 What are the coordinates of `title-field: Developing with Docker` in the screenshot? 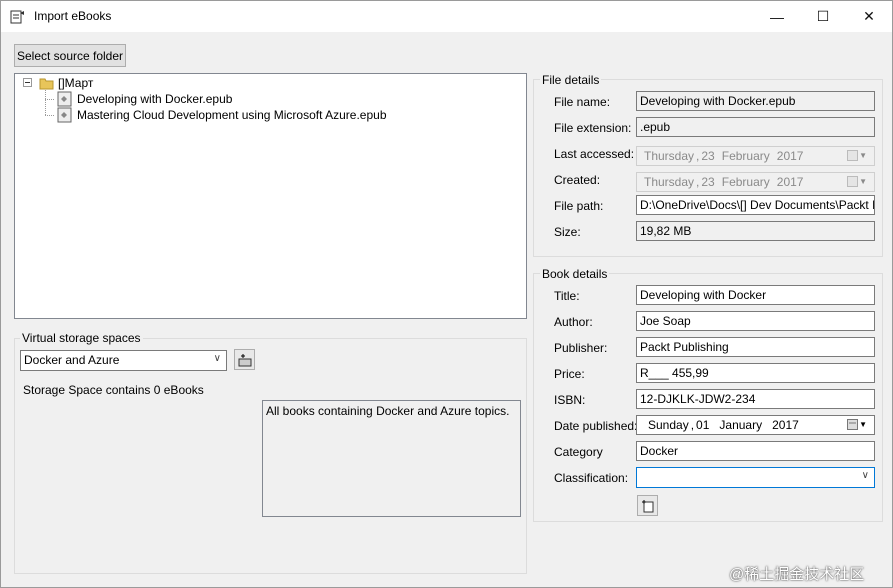 It's located at (755, 295).